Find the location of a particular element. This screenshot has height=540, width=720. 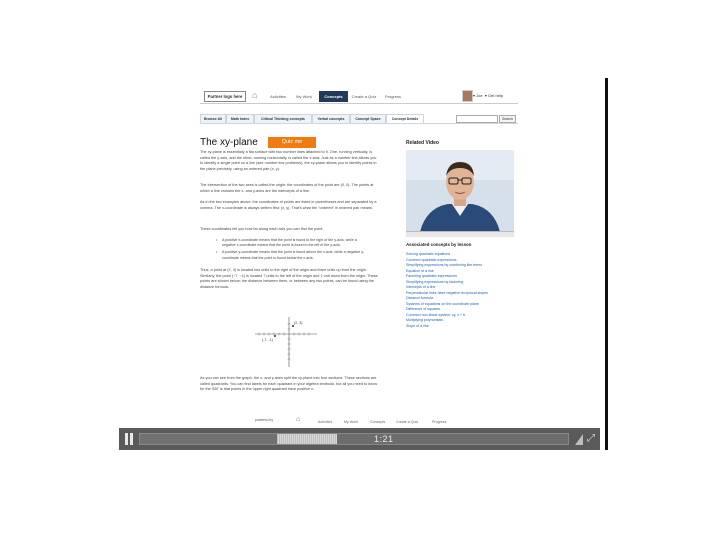

nav-tab-my-work: My Work is located at coordinates (304, 96).